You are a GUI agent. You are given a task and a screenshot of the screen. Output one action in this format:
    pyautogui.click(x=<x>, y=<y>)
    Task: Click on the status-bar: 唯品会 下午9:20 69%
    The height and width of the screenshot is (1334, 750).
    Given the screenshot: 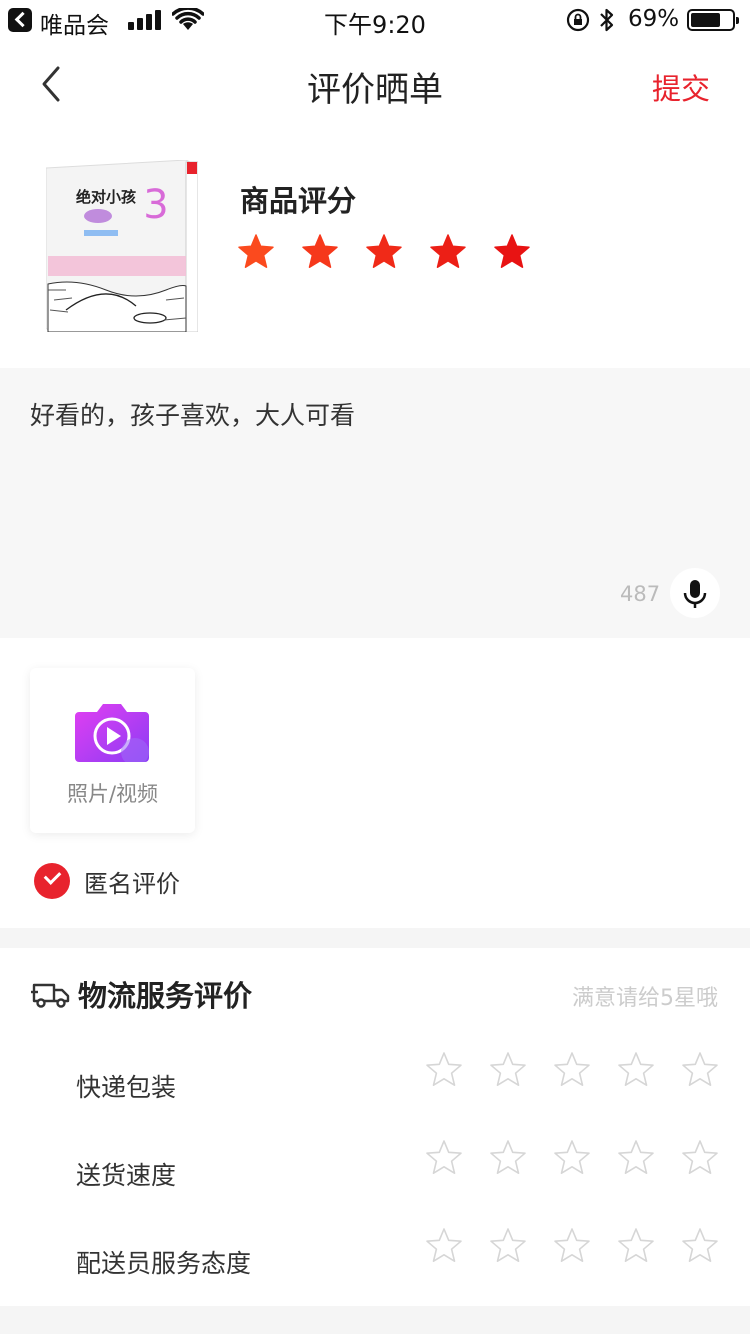 What is the action you would take?
    pyautogui.click(x=375, y=20)
    